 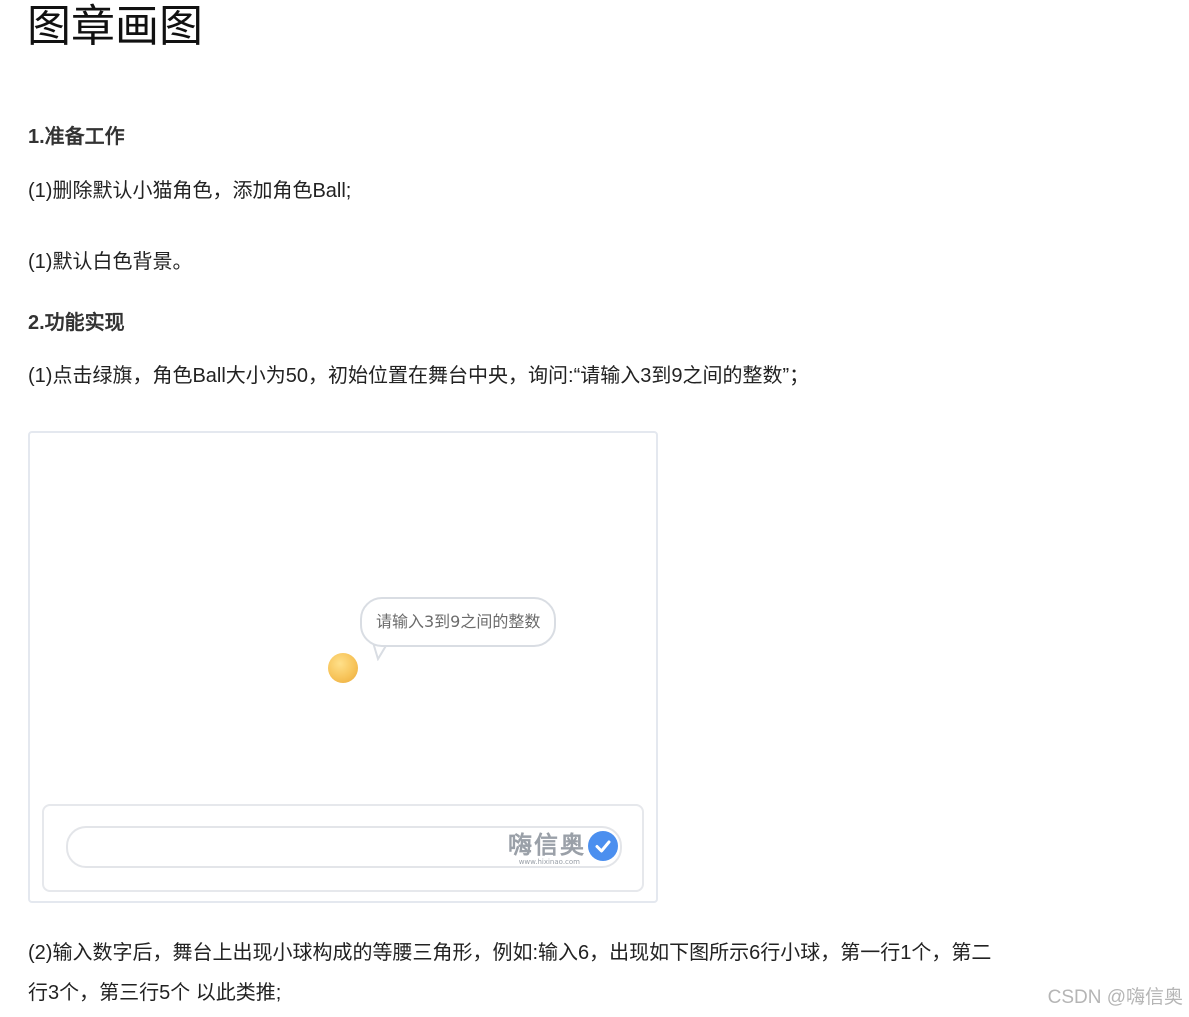 What do you see at coordinates (155, 993) in the screenshot?
I see `function-item-2-line-2: 行3个，第三行5个 以此类推;` at bounding box center [155, 993].